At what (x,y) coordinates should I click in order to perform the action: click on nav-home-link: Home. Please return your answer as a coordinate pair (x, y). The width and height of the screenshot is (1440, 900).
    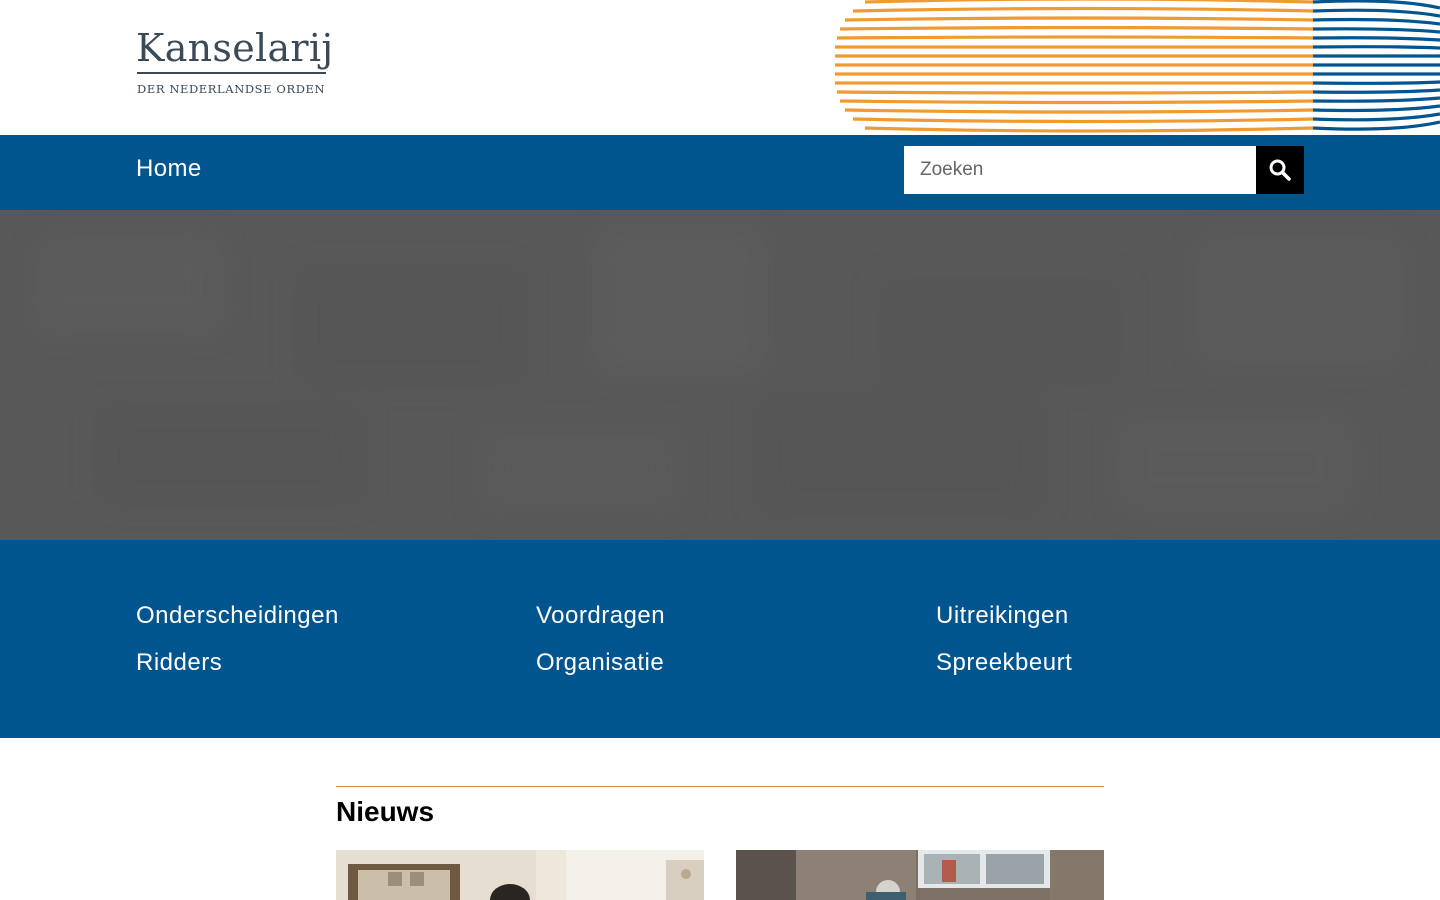
    Looking at the image, I should click on (169, 169).